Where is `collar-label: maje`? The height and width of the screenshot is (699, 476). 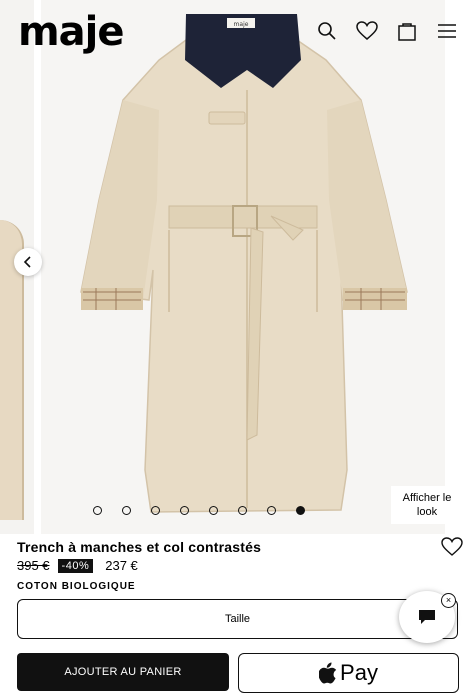 collar-label: maje is located at coordinates (241, 24).